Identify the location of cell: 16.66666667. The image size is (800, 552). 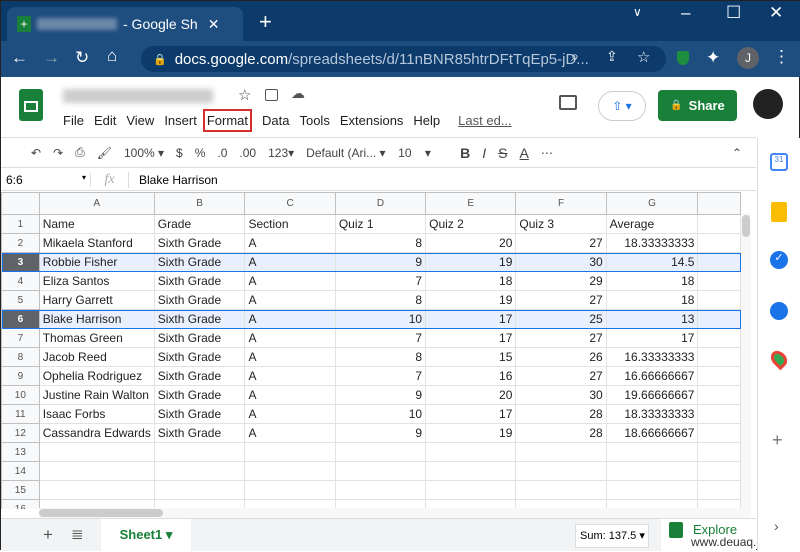
(652, 376).